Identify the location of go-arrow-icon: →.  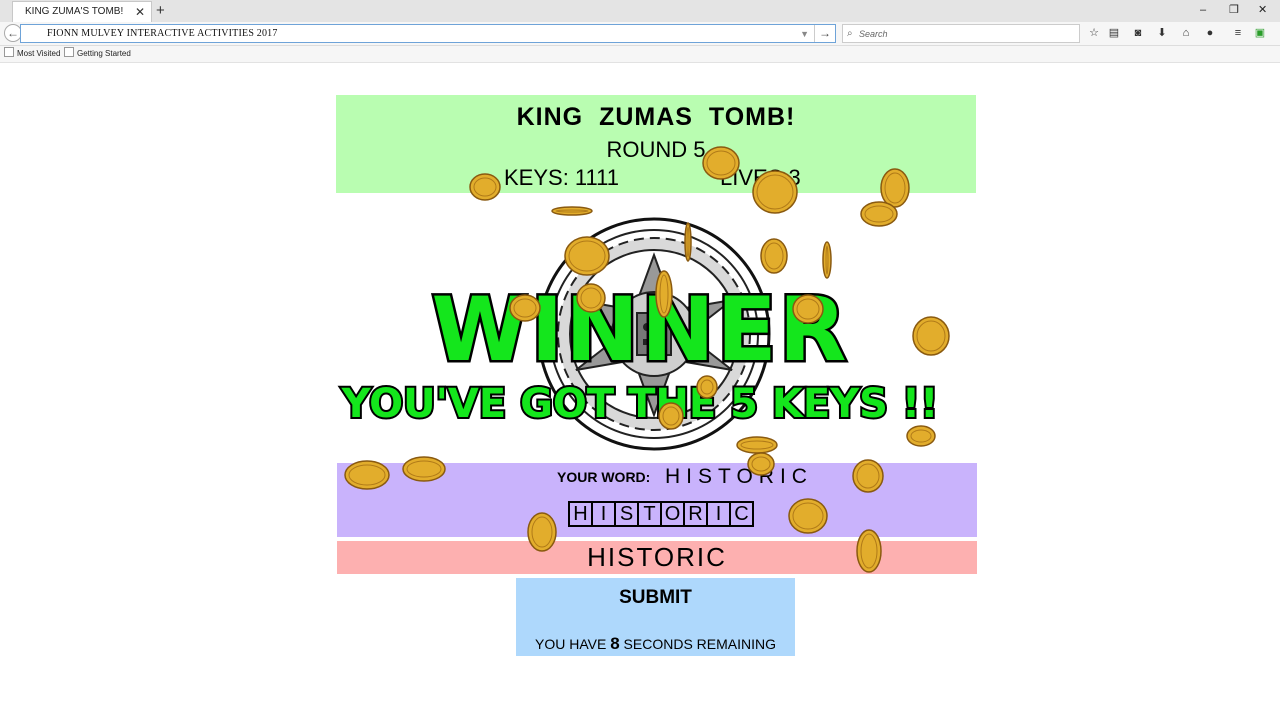
(824, 33).